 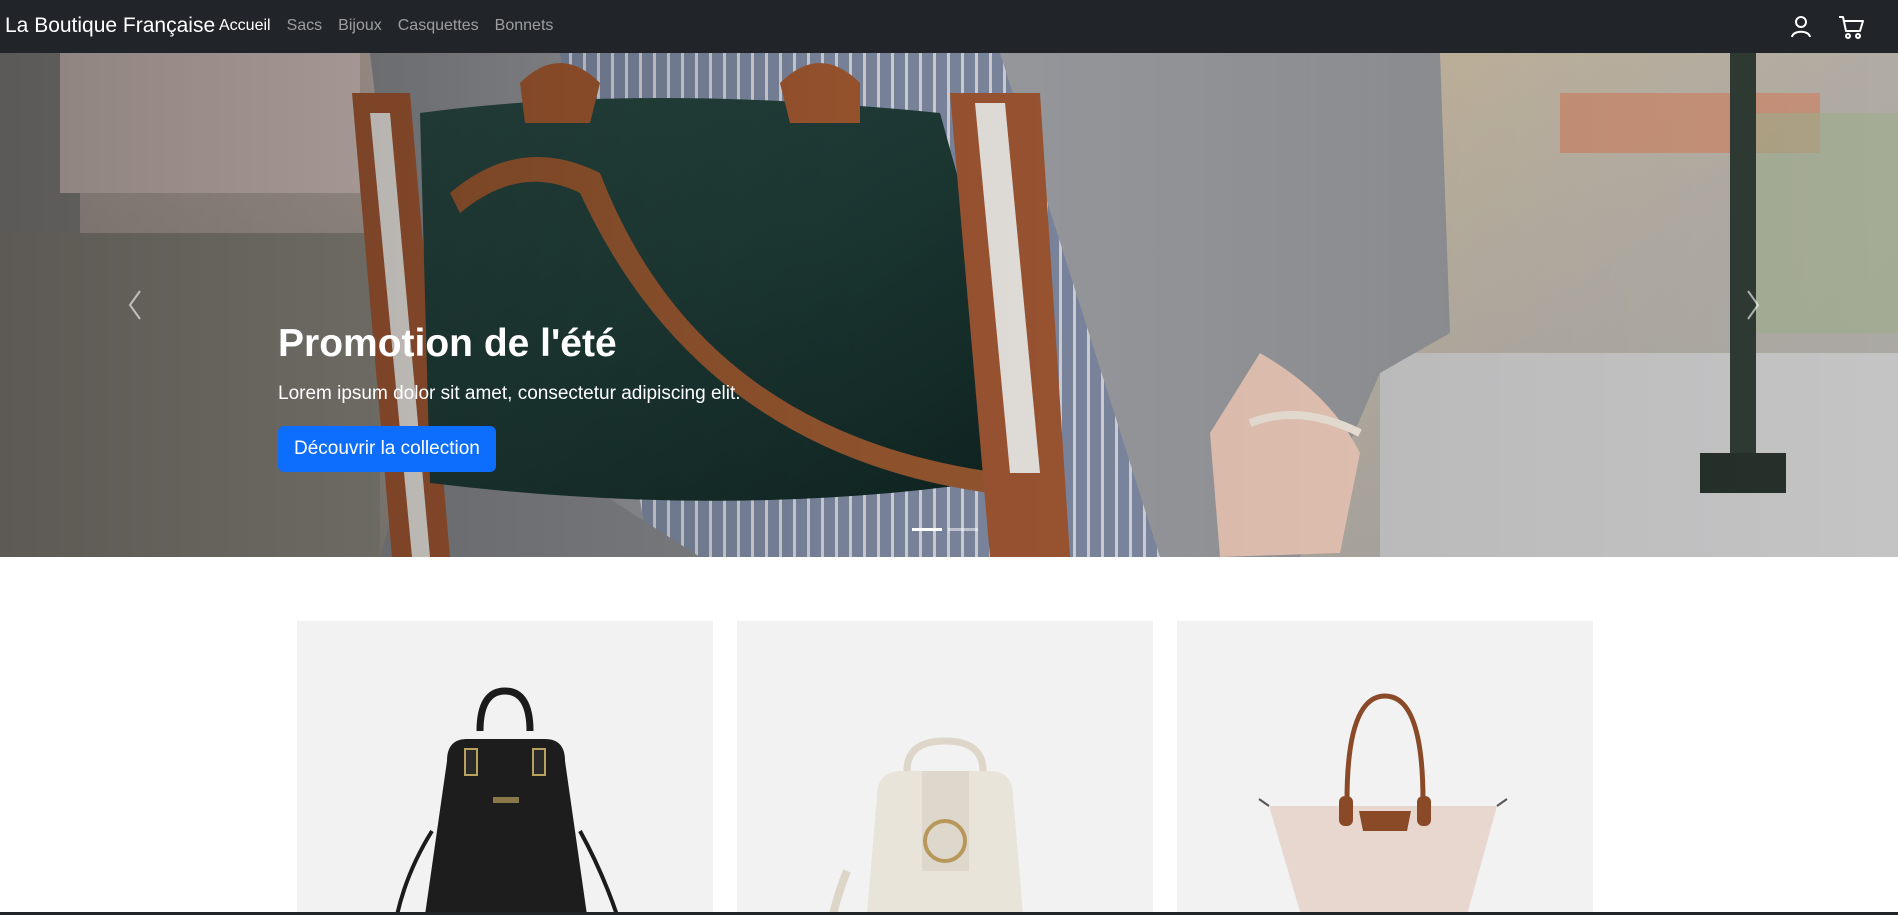 I want to click on nav-menu: Accueil Sacs Bijoux Casquettes Bonnets, so click(x=394, y=25).